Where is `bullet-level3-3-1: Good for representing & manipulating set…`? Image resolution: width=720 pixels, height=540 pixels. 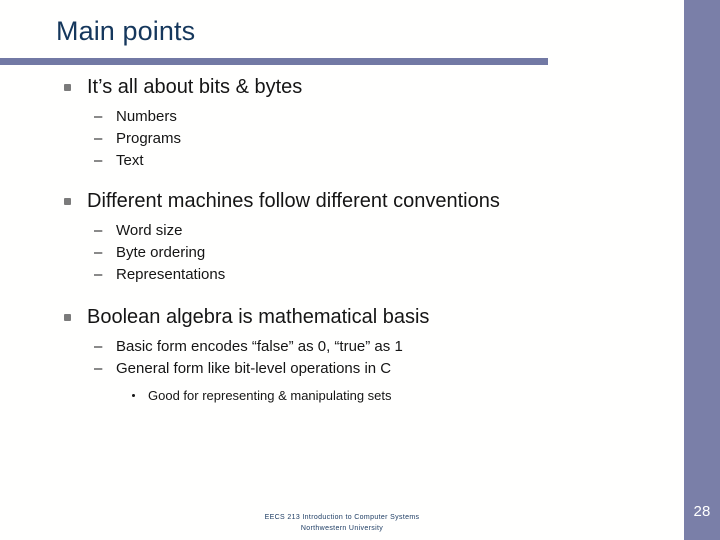
bullet-level3-3-1: Good for representing & manipulating set… is located at coordinates (342, 396).